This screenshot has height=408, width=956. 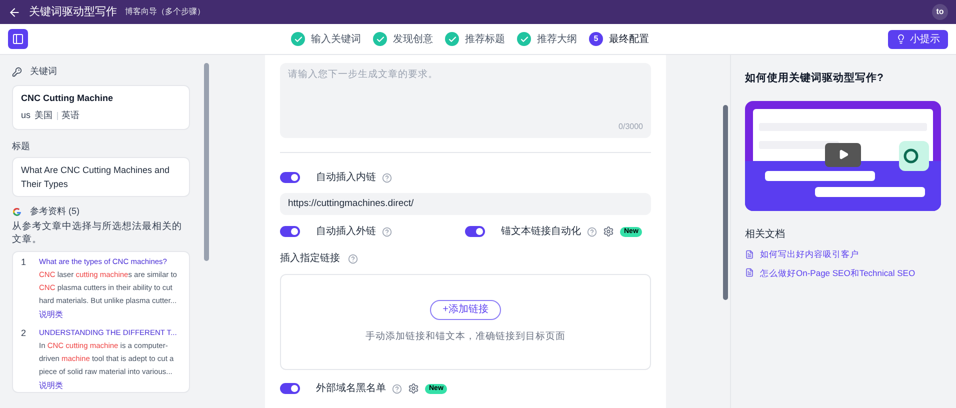 I want to click on doc-link: 怎么做好On-Page SEO和Technical SEO, so click(x=838, y=273).